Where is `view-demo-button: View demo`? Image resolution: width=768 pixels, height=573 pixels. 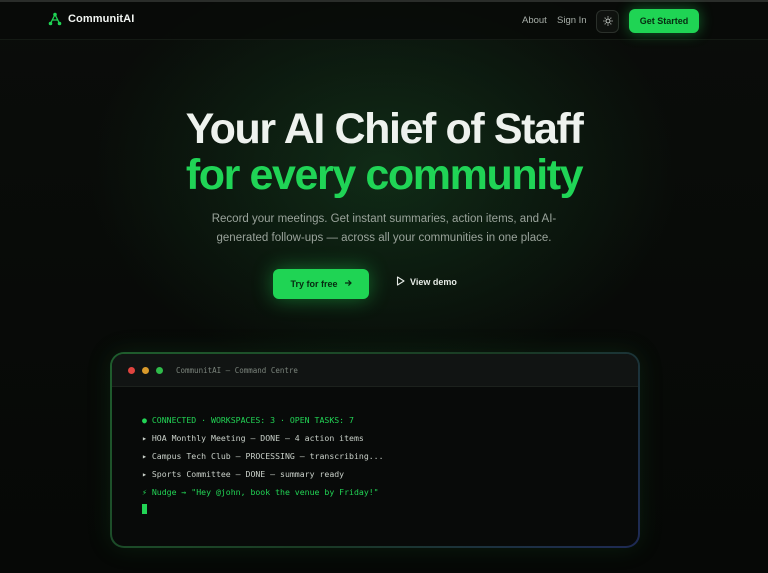 view-demo-button: View demo is located at coordinates (426, 282).